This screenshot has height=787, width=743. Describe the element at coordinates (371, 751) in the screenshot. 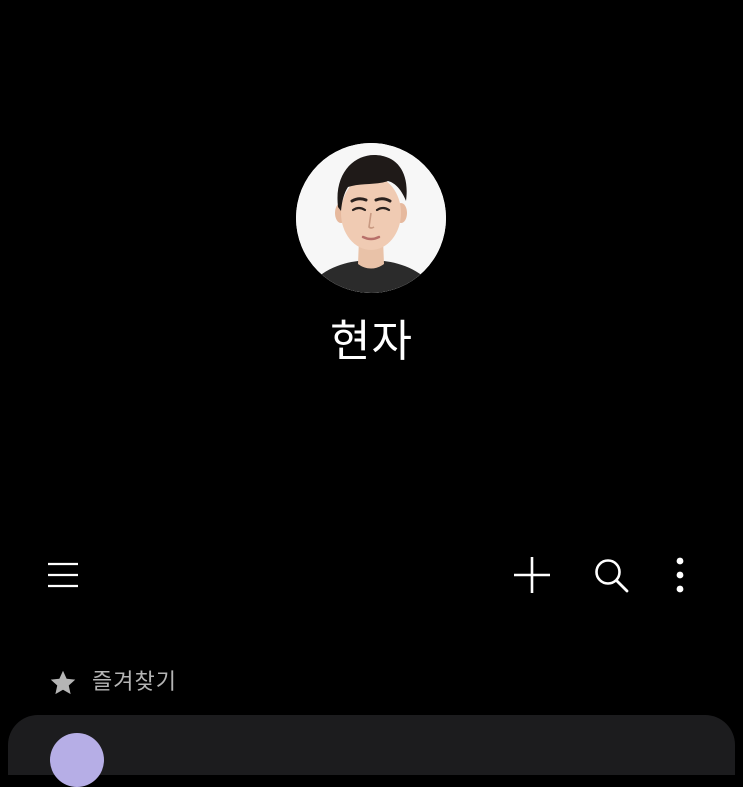

I see `favorites-list-card` at that location.